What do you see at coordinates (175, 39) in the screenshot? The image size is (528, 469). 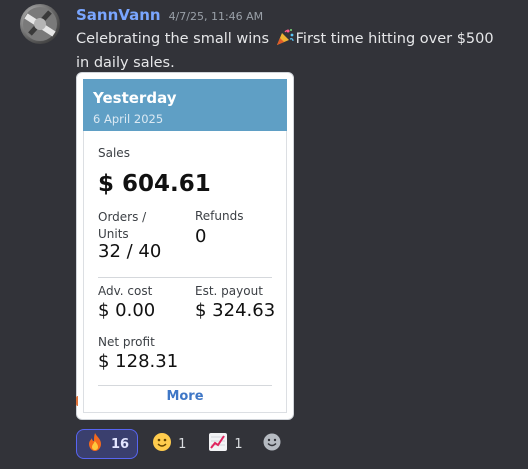 I see `message-text-start: Celebrating the small wins` at bounding box center [175, 39].